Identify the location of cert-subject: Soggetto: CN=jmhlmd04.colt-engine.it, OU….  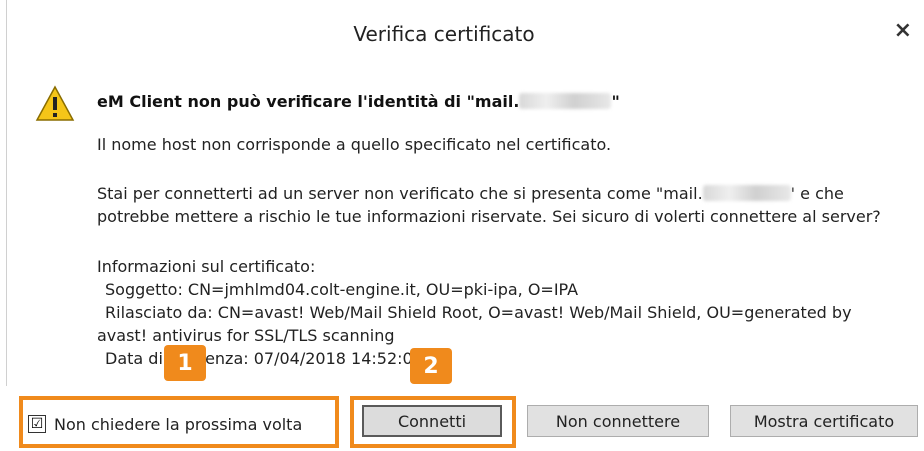
(342, 289).